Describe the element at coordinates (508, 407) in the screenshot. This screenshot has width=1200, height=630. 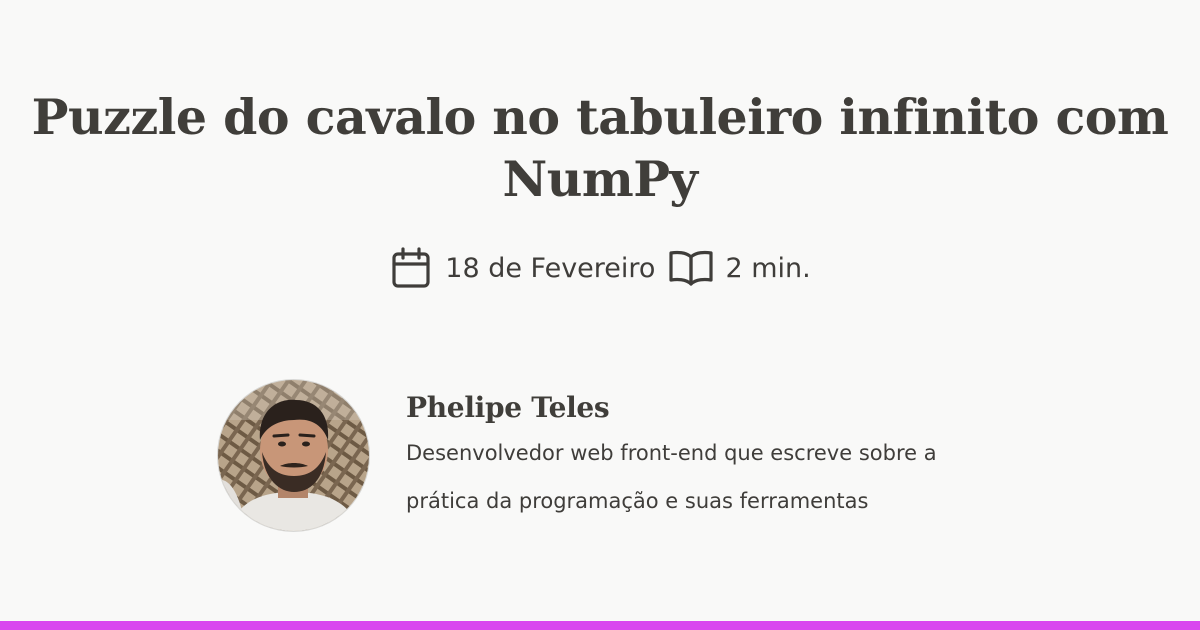
I see `author-name: Phelipe Teles` at that location.